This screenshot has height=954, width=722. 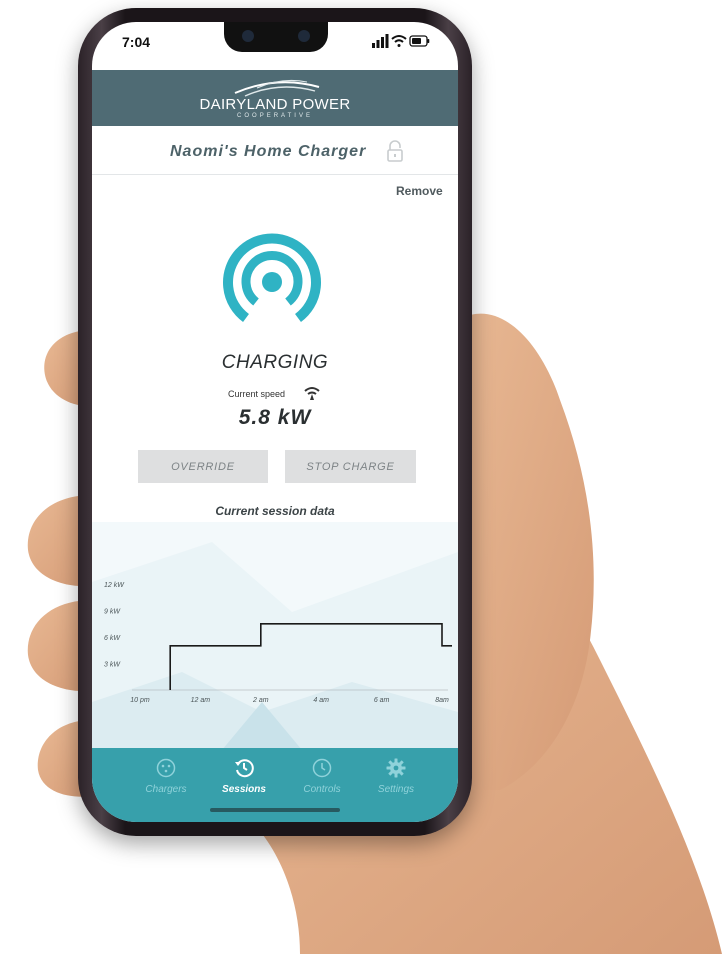 I want to click on tab-label: Controls, so click(x=322, y=789).